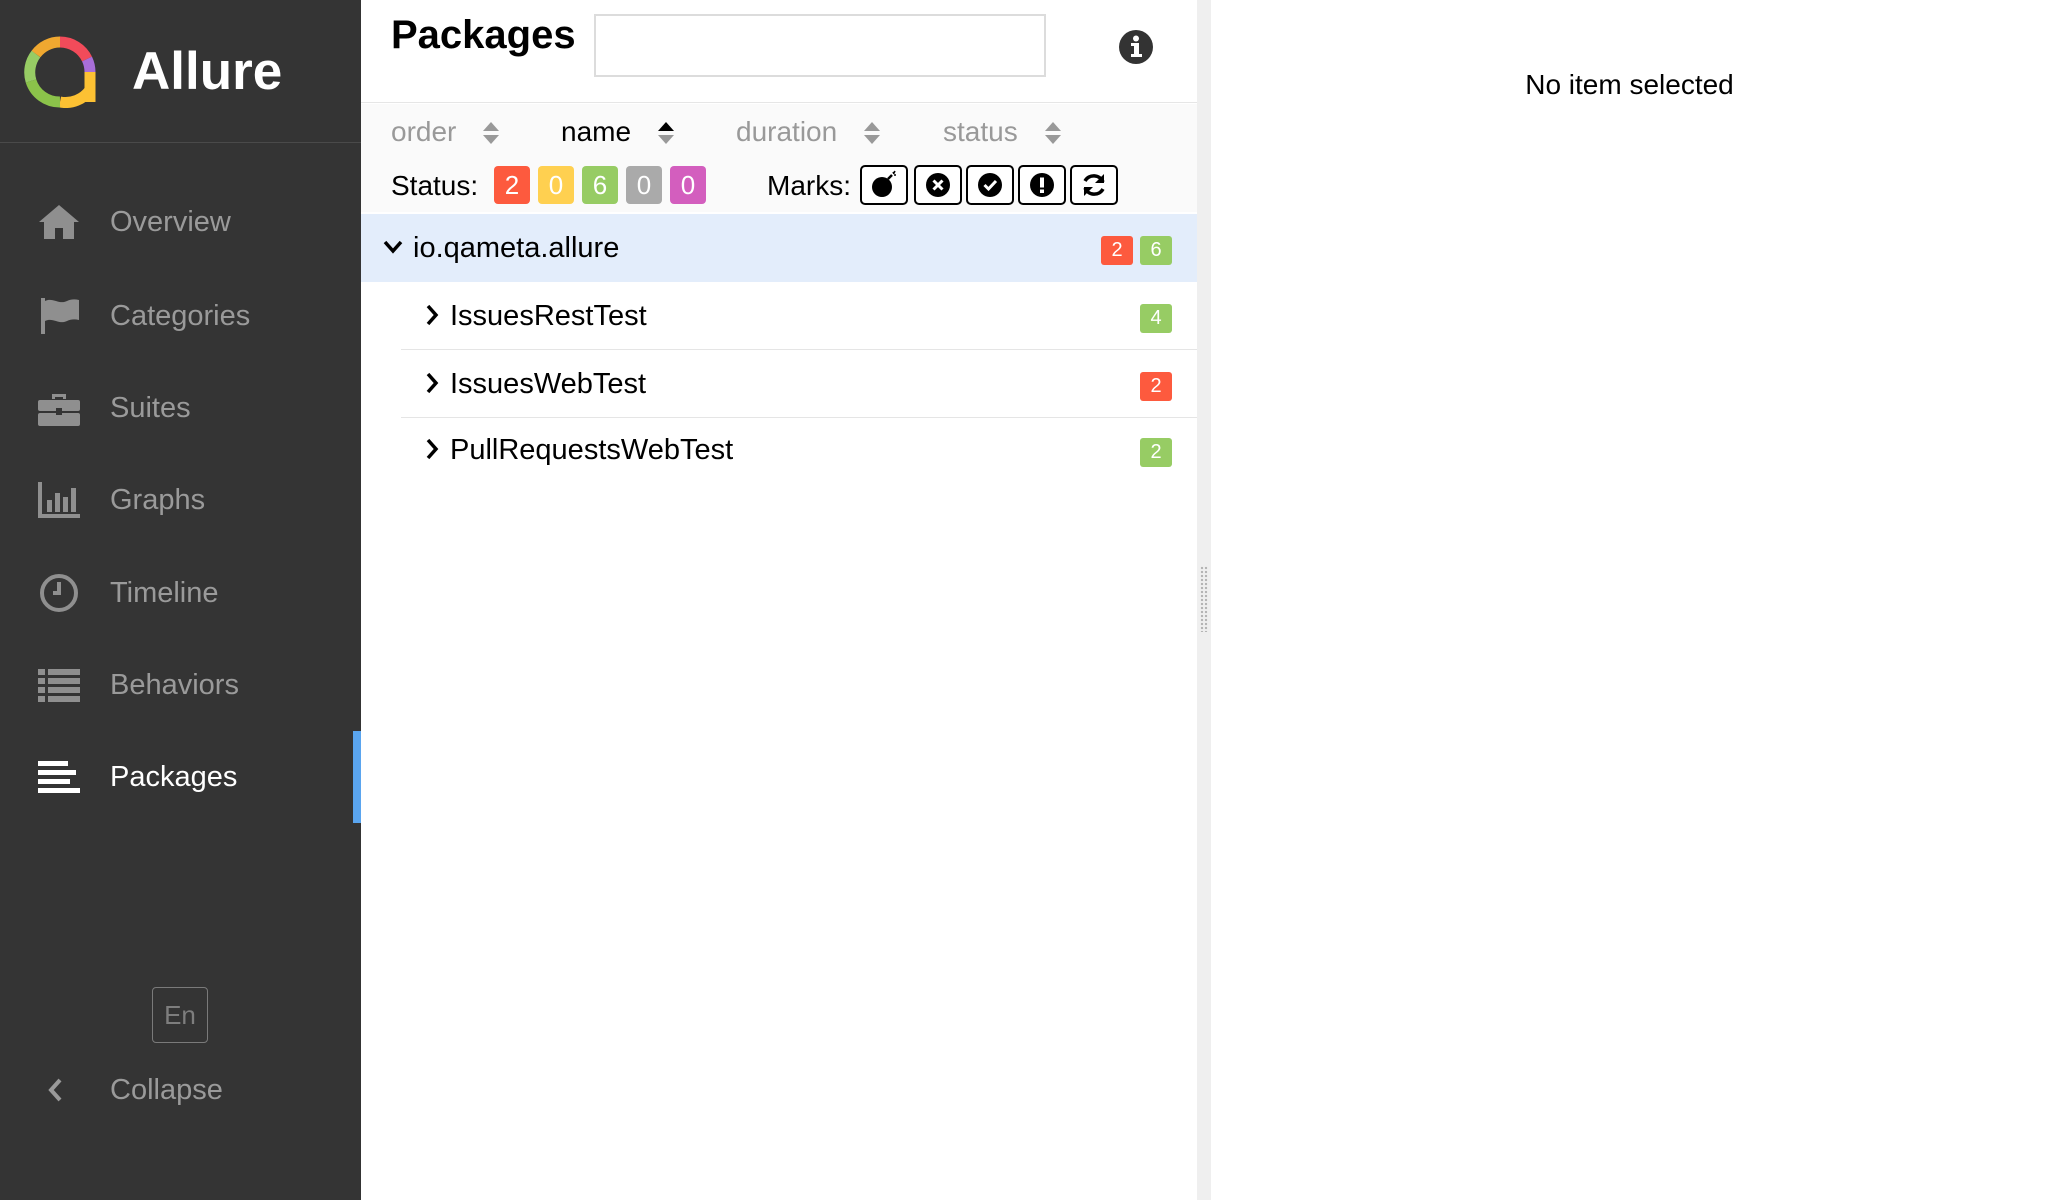 The height and width of the screenshot is (1200, 2048). I want to click on info-icon, so click(1136, 47).